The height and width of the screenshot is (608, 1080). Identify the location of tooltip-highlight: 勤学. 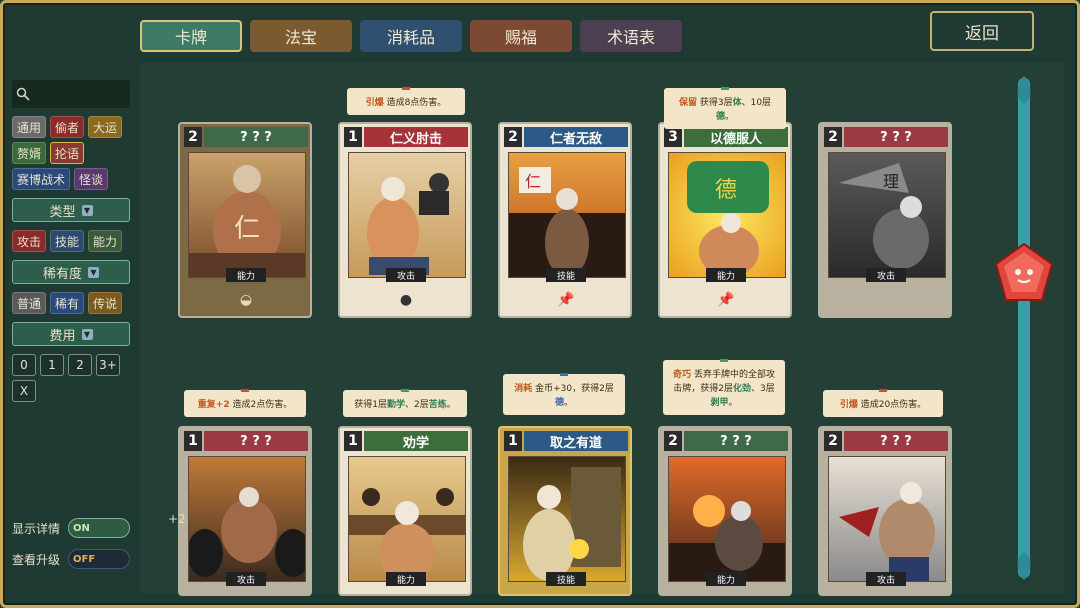
(395, 405).